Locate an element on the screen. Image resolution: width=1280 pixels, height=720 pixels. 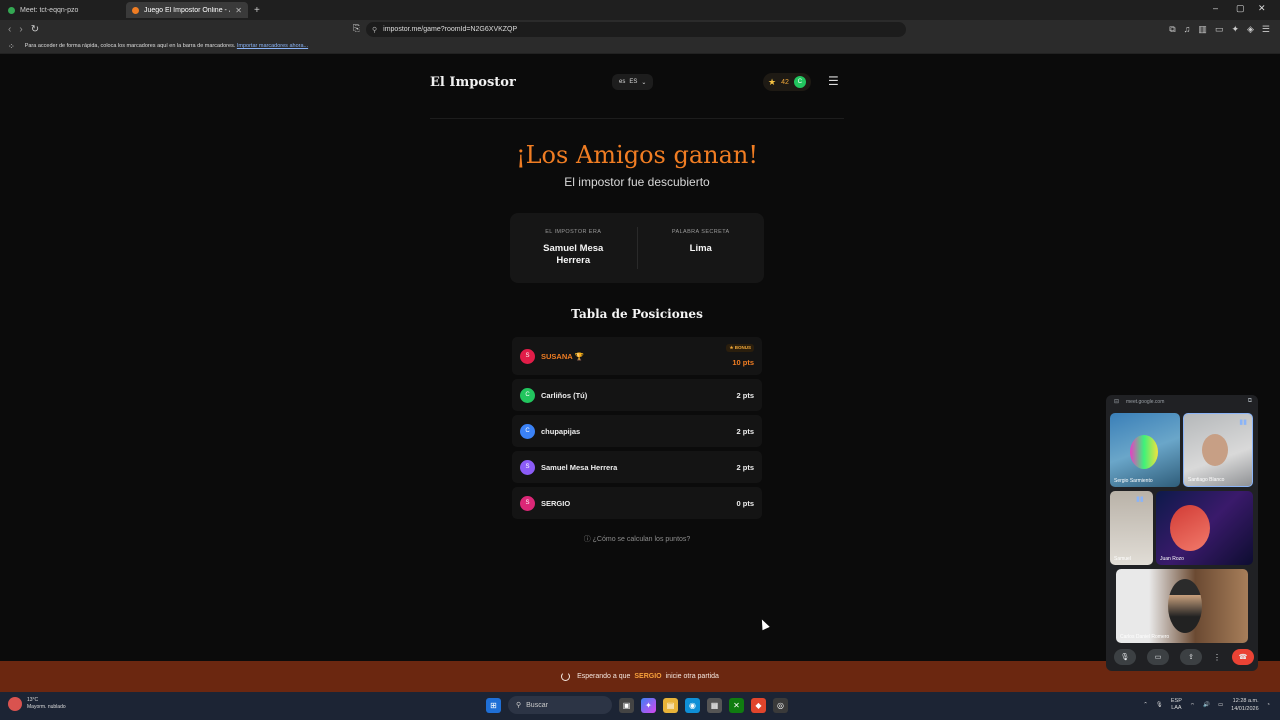
new-tab-button: + is located at coordinates (257, 10).